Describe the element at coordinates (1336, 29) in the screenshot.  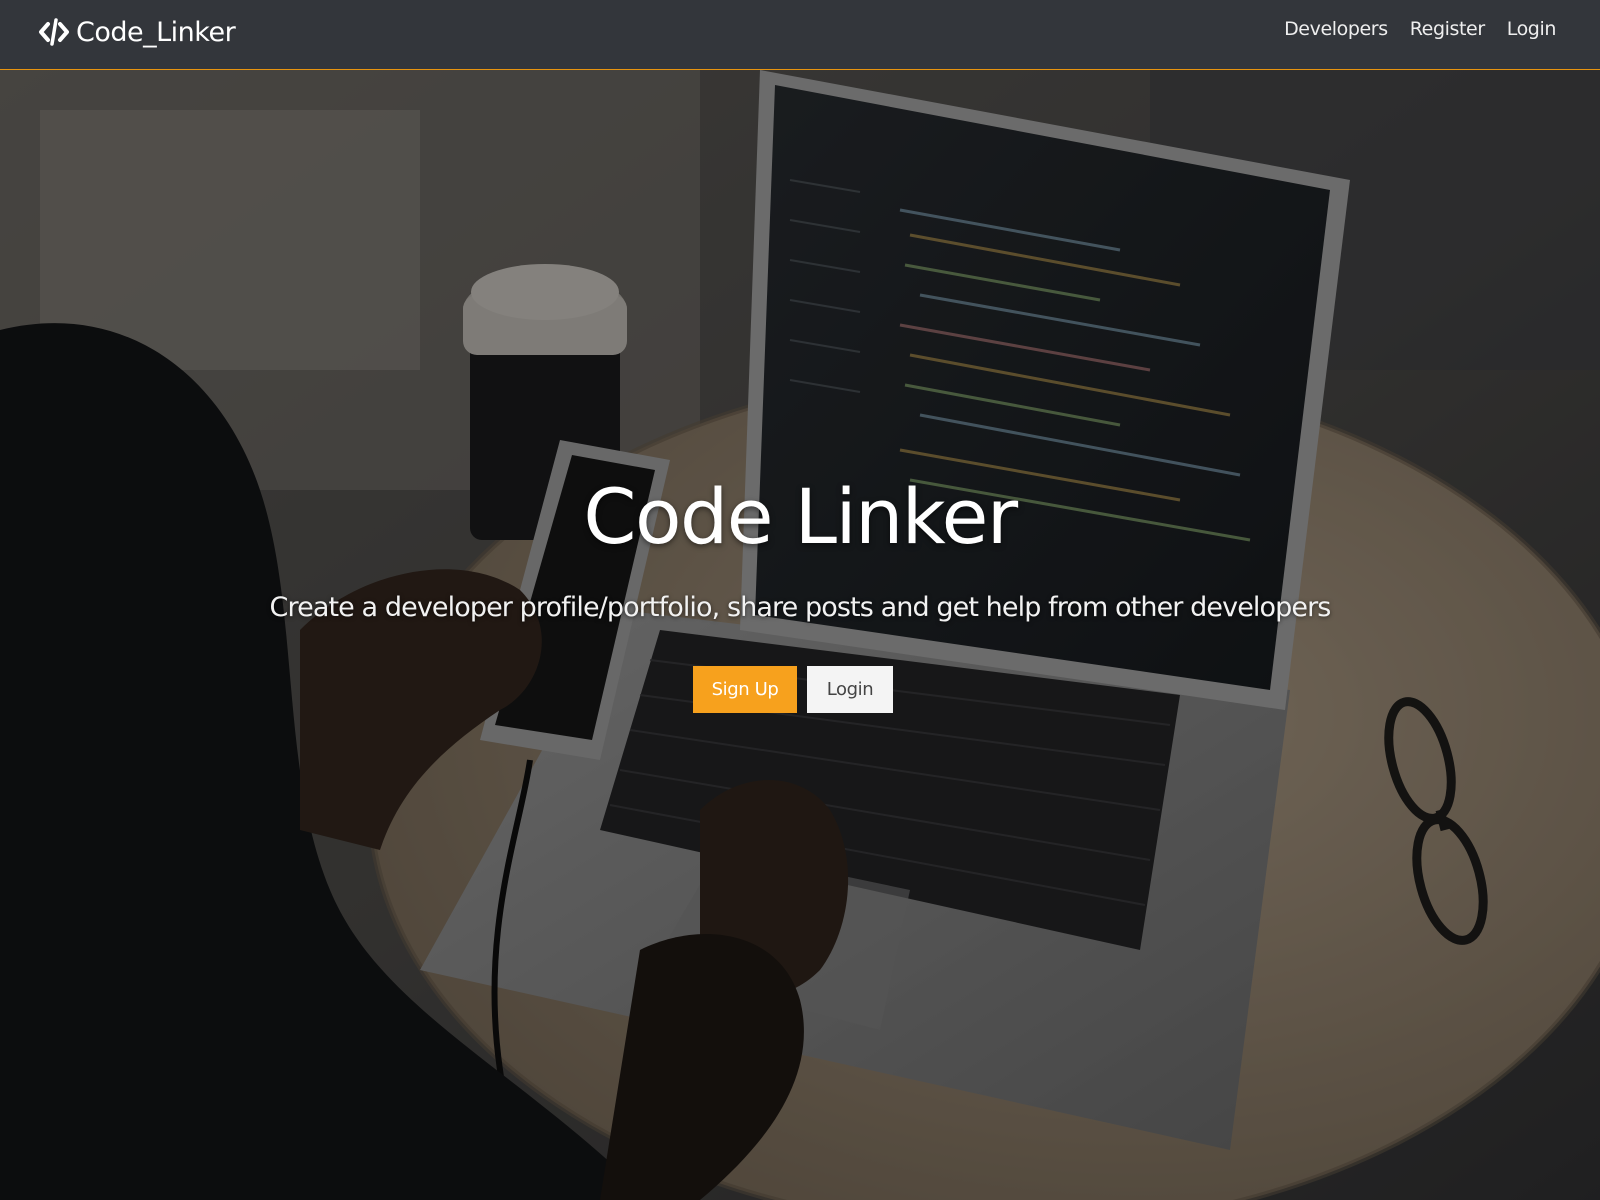
I see `nav-link-developers: Developers` at that location.